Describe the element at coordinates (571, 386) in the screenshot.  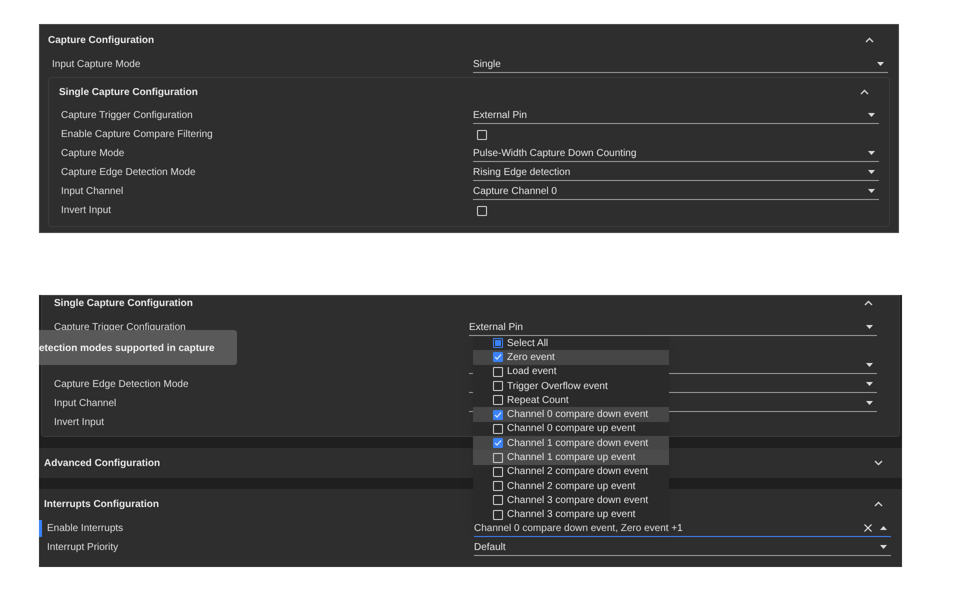
I see `dropdown-option: Trigger Overflow event` at that location.